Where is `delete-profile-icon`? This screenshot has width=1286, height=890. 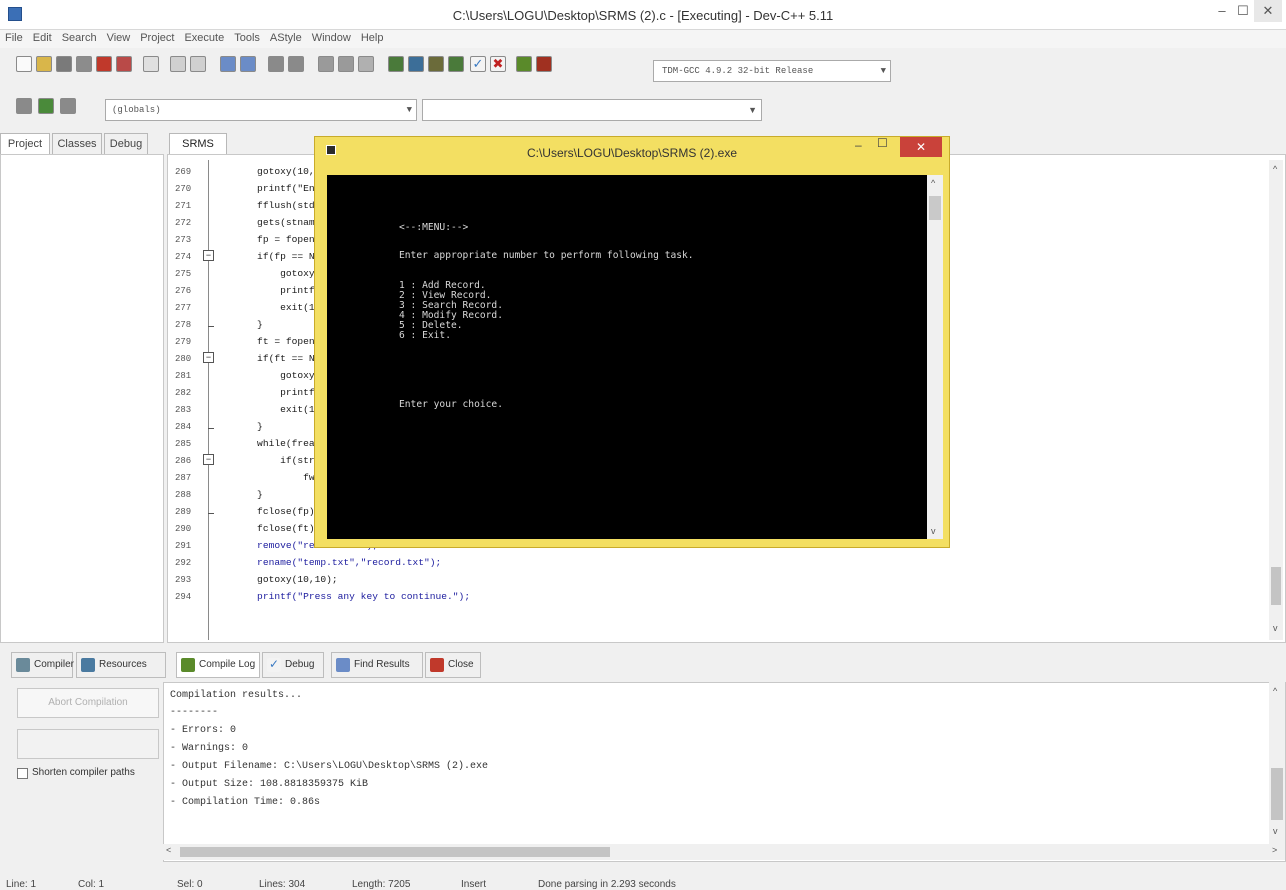 delete-profile-icon is located at coordinates (544, 64).